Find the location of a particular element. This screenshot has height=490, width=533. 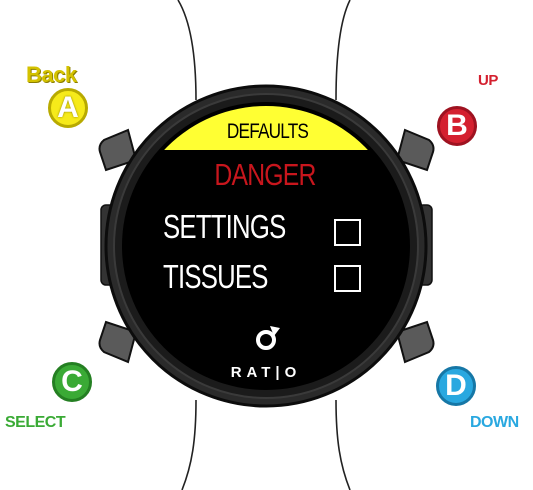

option-settings-checkbox is located at coordinates (347, 232).